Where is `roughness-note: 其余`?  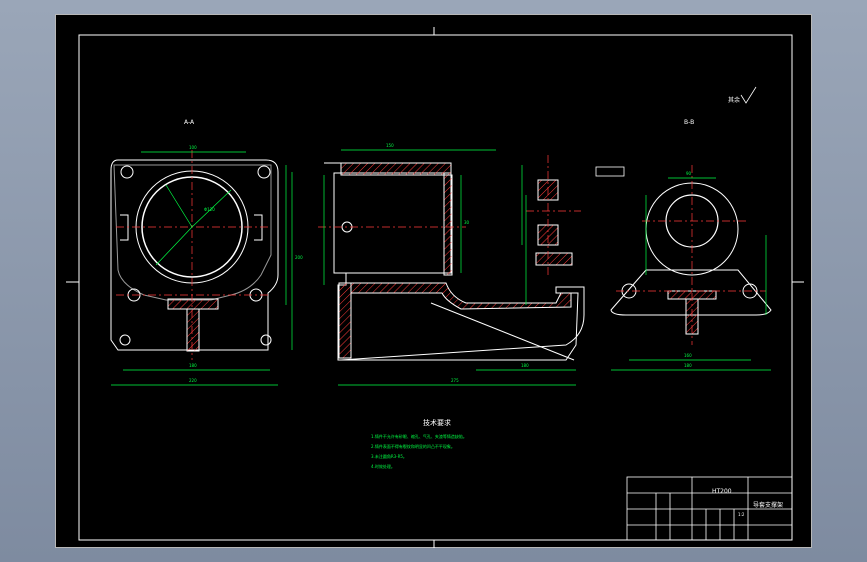 roughness-note: 其余 is located at coordinates (734, 100).